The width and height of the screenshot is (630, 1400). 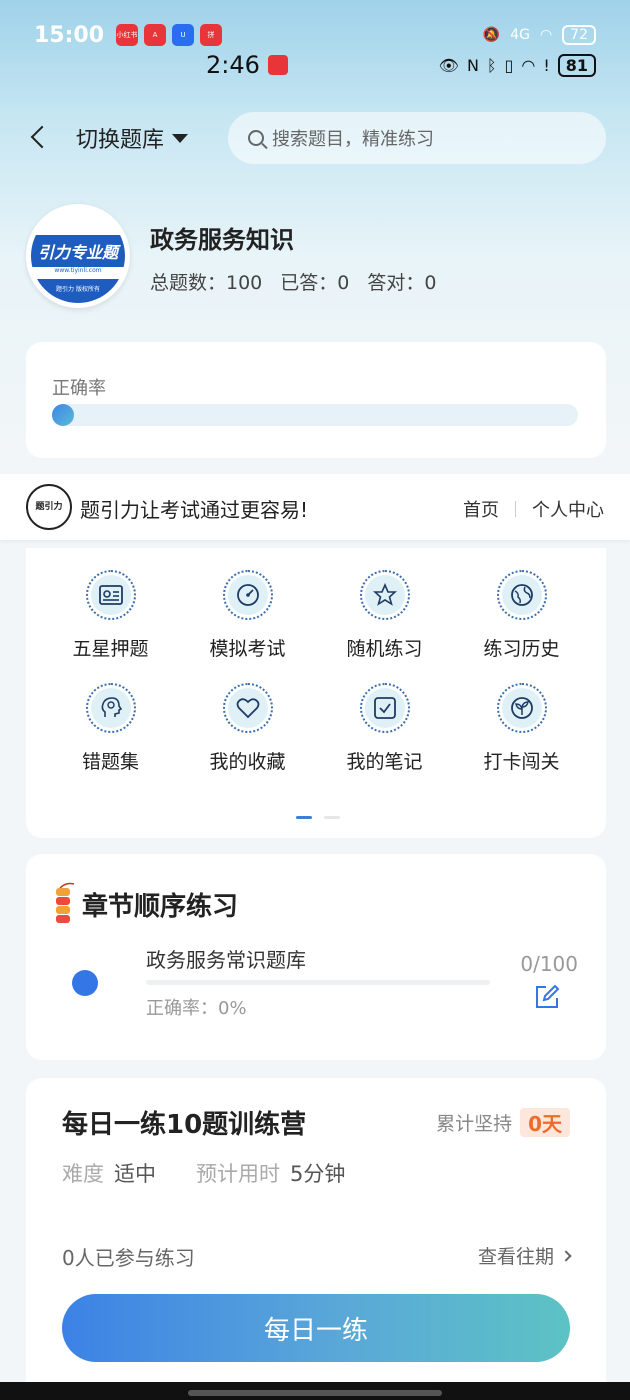 What do you see at coordinates (318, 1174) in the screenshot?
I see `time-value: 5分钟` at bounding box center [318, 1174].